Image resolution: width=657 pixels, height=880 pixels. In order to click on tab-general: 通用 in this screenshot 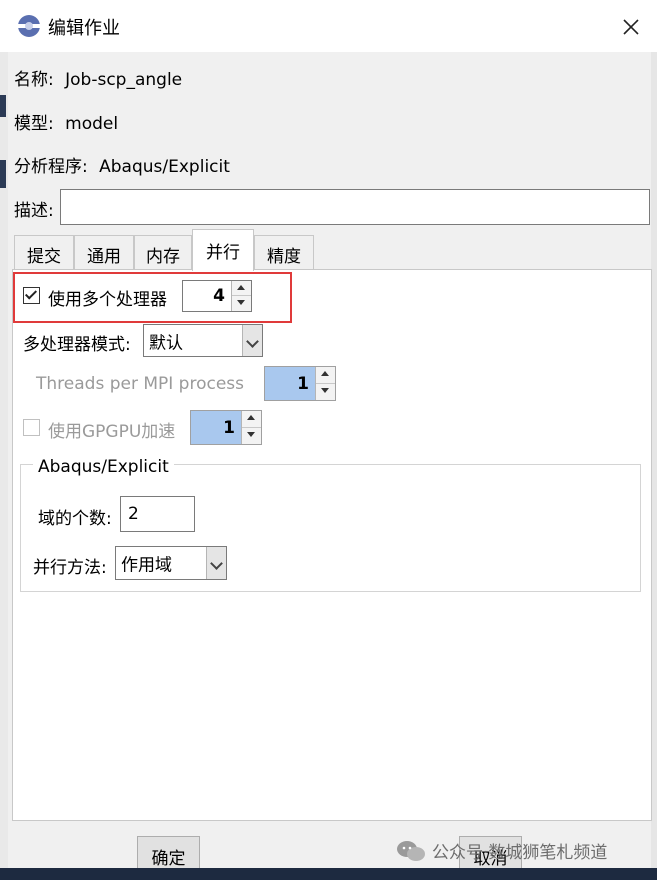, I will do `click(104, 252)`.